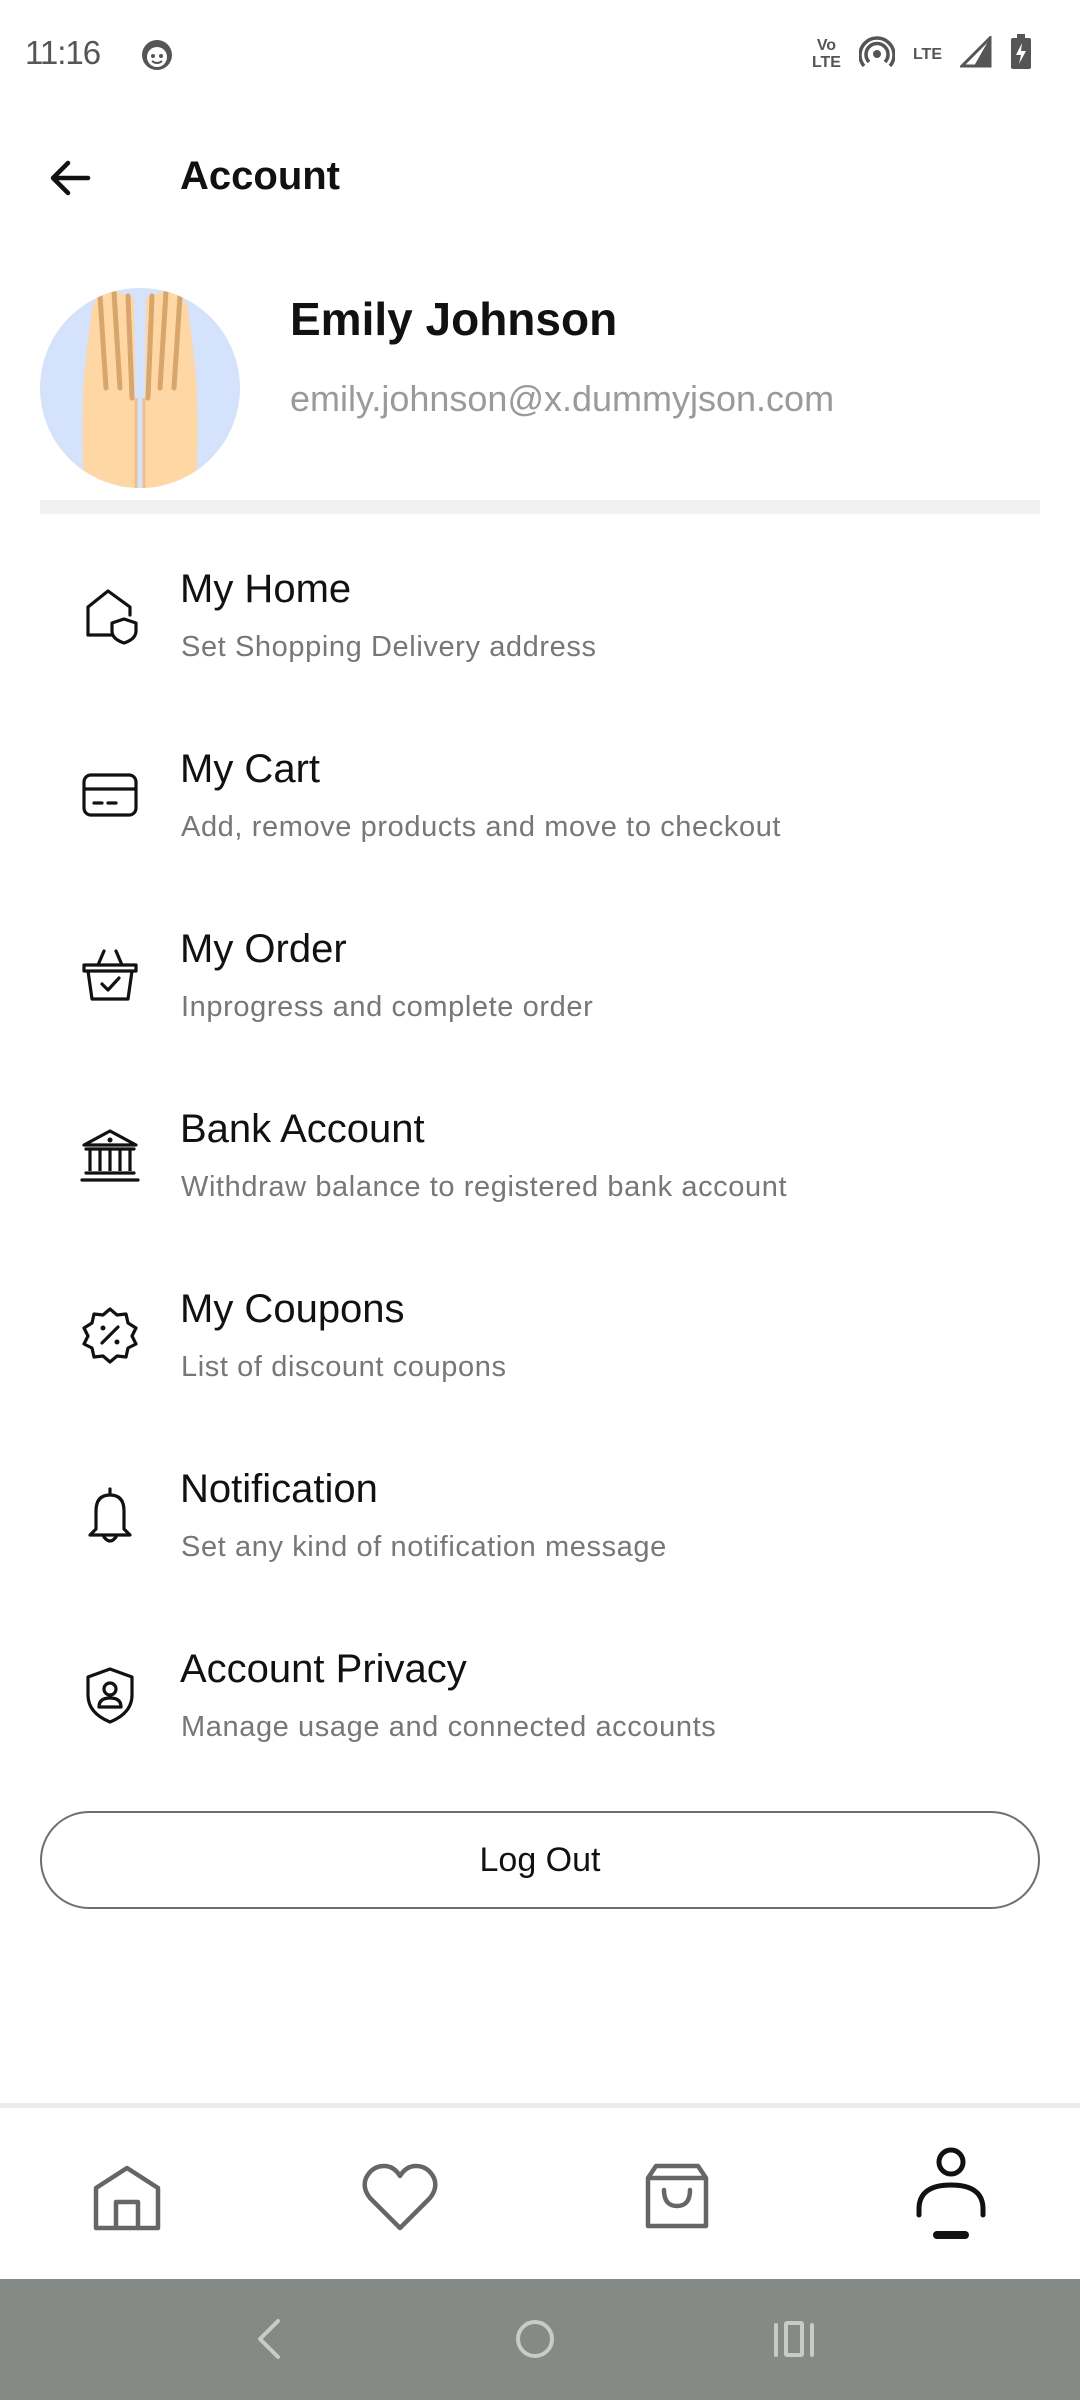  What do you see at coordinates (157, 55) in the screenshot?
I see `face-notification-icon` at bounding box center [157, 55].